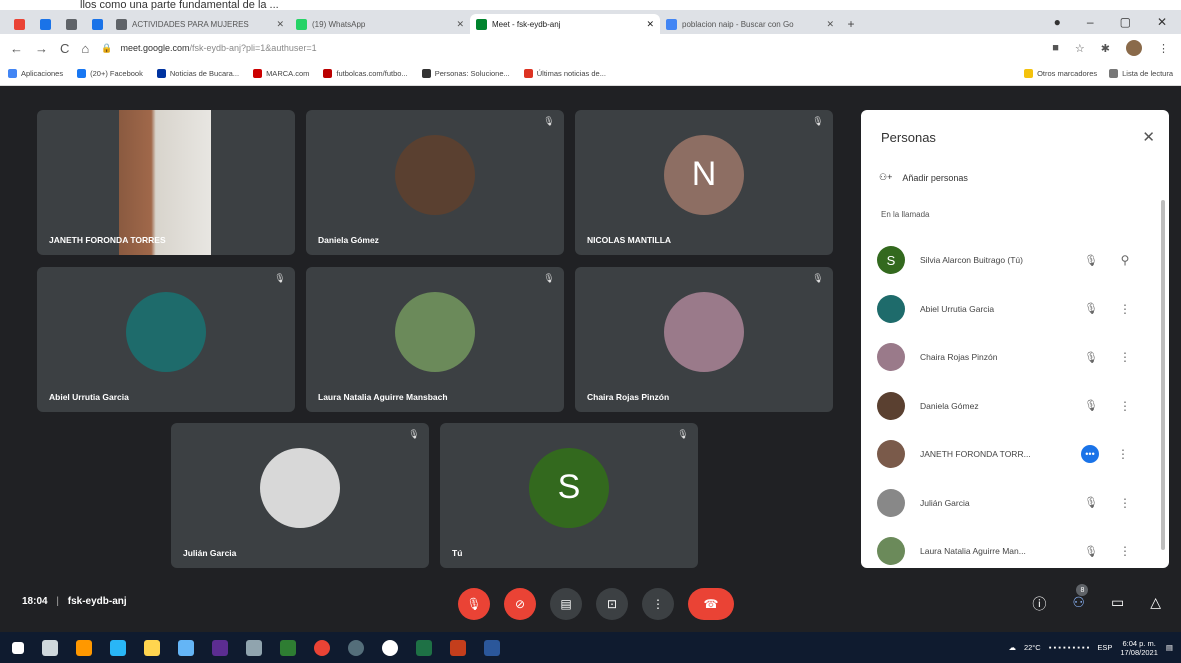 The image size is (1181, 663). I want to click on participant-tile: 🎙 Laura Natalia Aguirre Mansbach, so click(435, 339).